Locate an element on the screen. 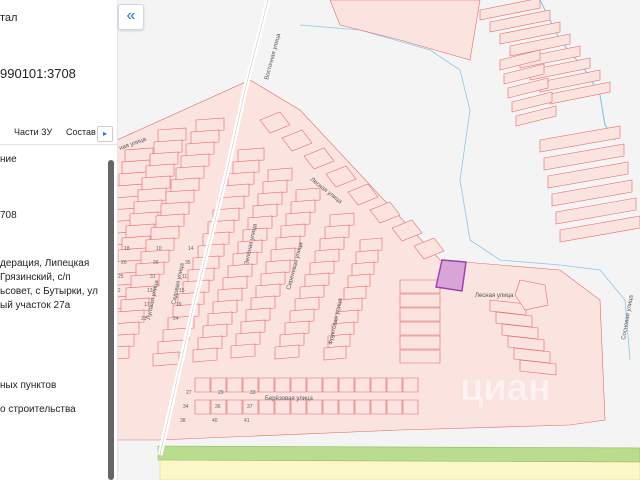 Image resolution: width=640 pixels, height=480 pixels. parcel-number: 10 is located at coordinates (159, 249).